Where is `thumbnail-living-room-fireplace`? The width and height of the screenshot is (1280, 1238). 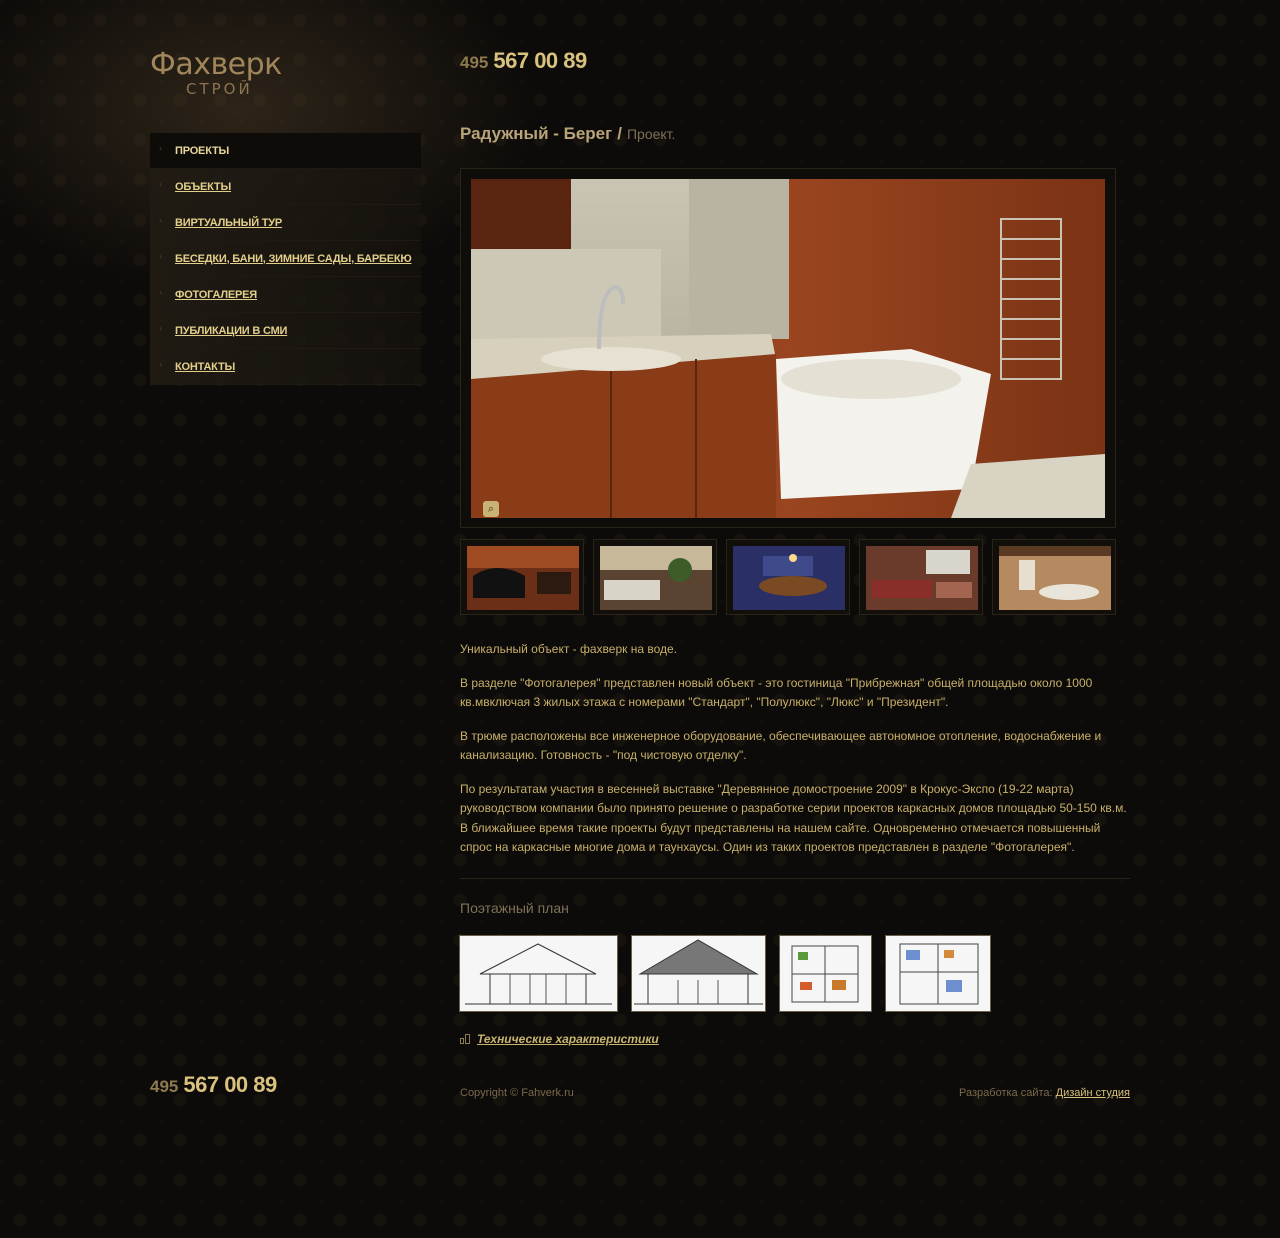
thumbnail-living-room-fireplace is located at coordinates (921, 577).